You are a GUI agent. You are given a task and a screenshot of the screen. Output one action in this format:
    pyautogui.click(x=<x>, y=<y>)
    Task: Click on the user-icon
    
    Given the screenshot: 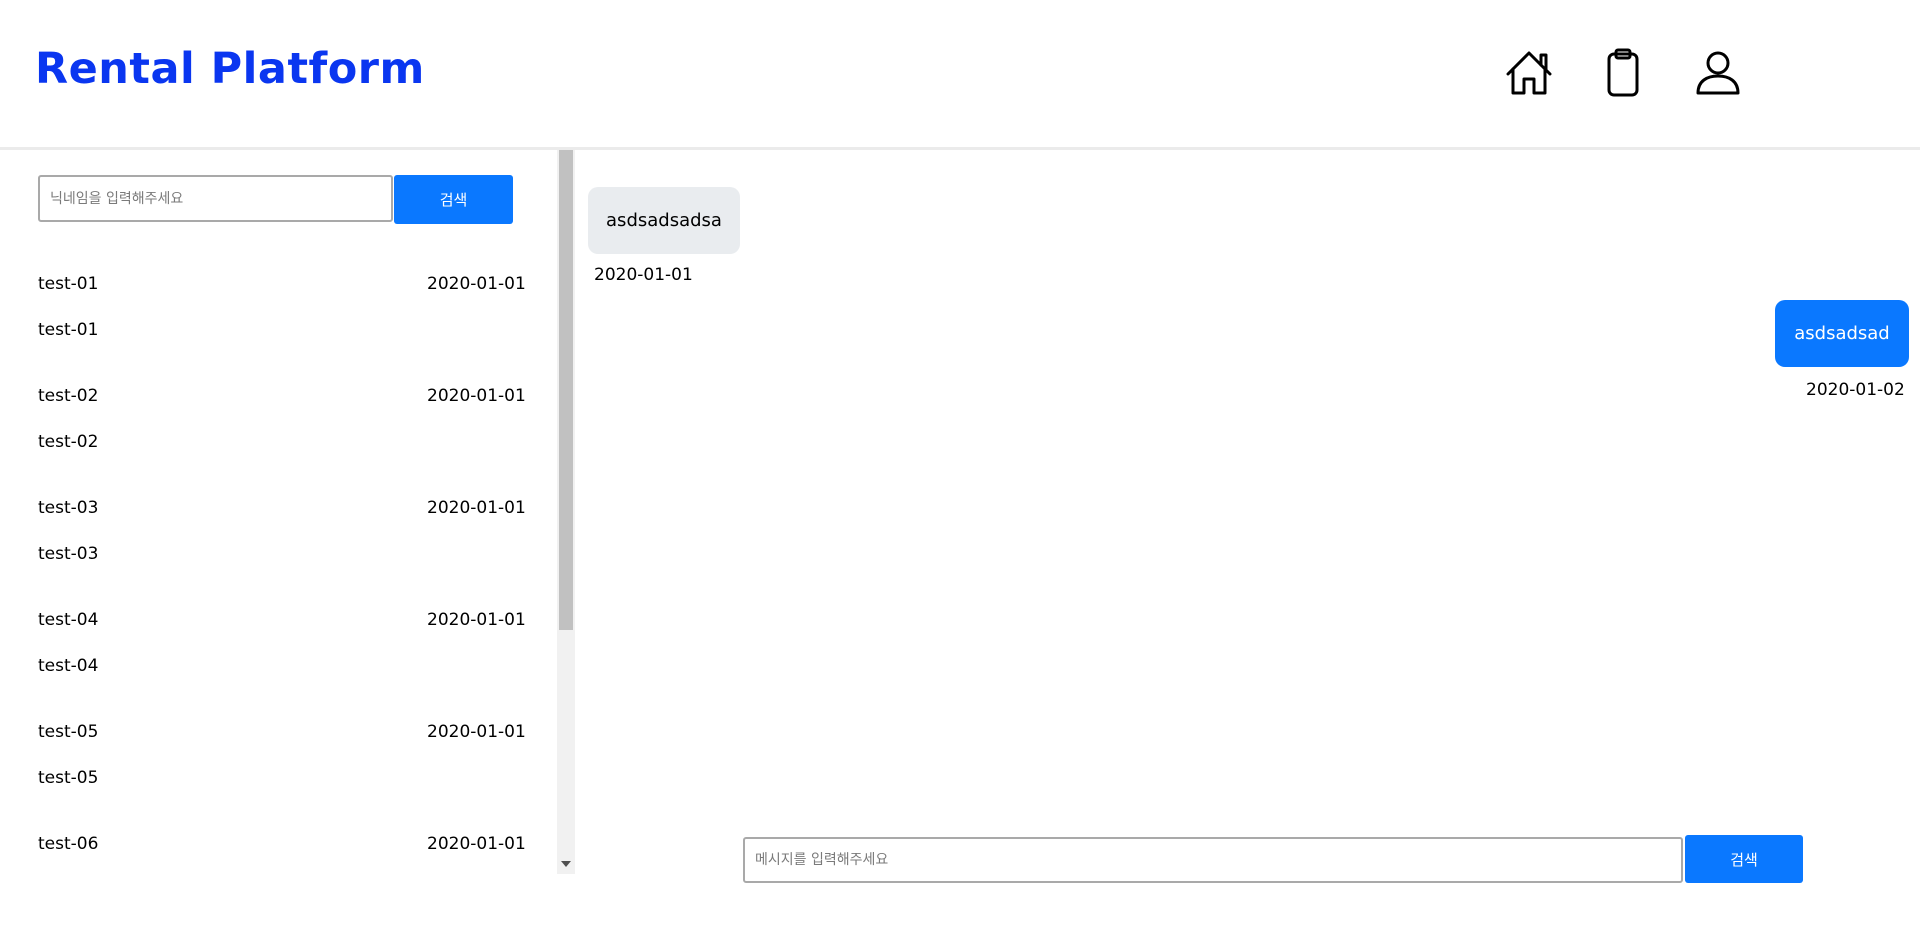 What is the action you would take?
    pyautogui.click(x=1718, y=73)
    